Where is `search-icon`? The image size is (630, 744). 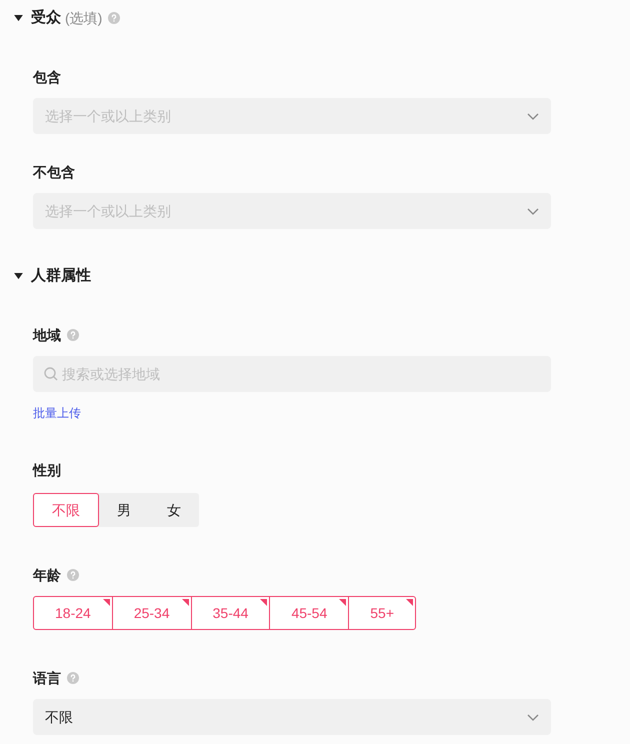
search-icon is located at coordinates (51, 374).